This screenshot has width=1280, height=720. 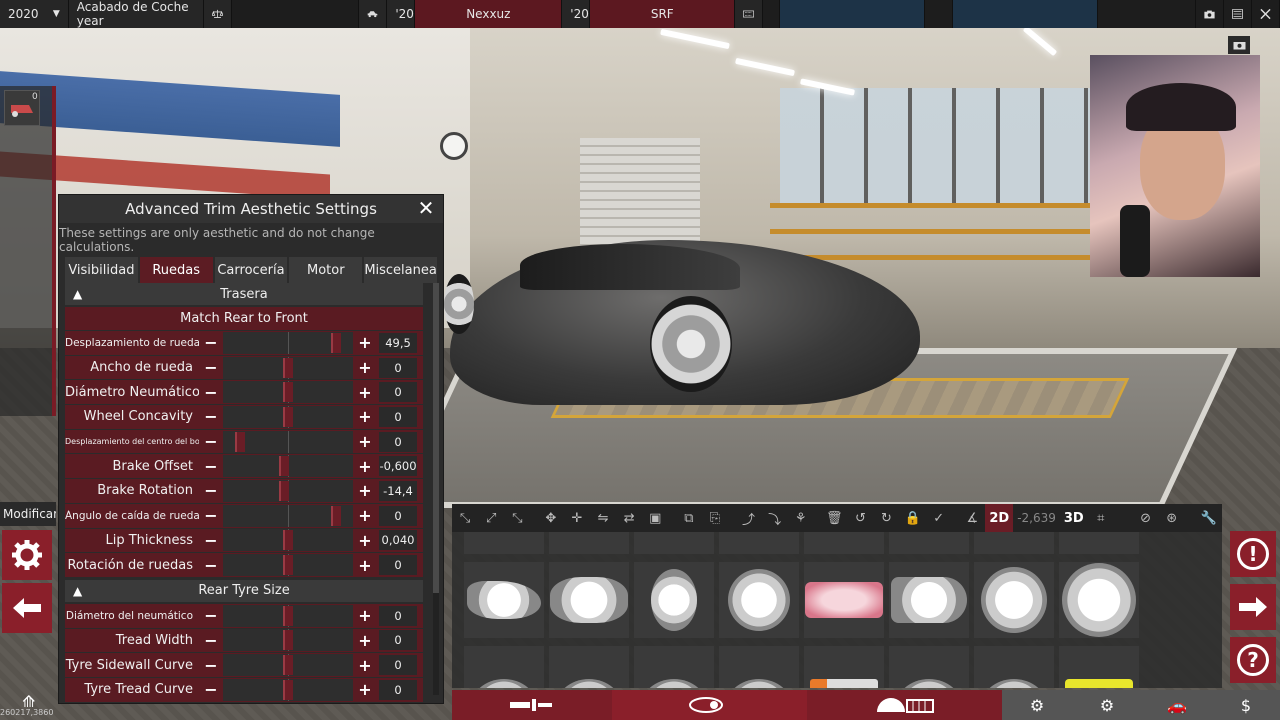 I want to click on camera-icon, so click(x=1210, y=14).